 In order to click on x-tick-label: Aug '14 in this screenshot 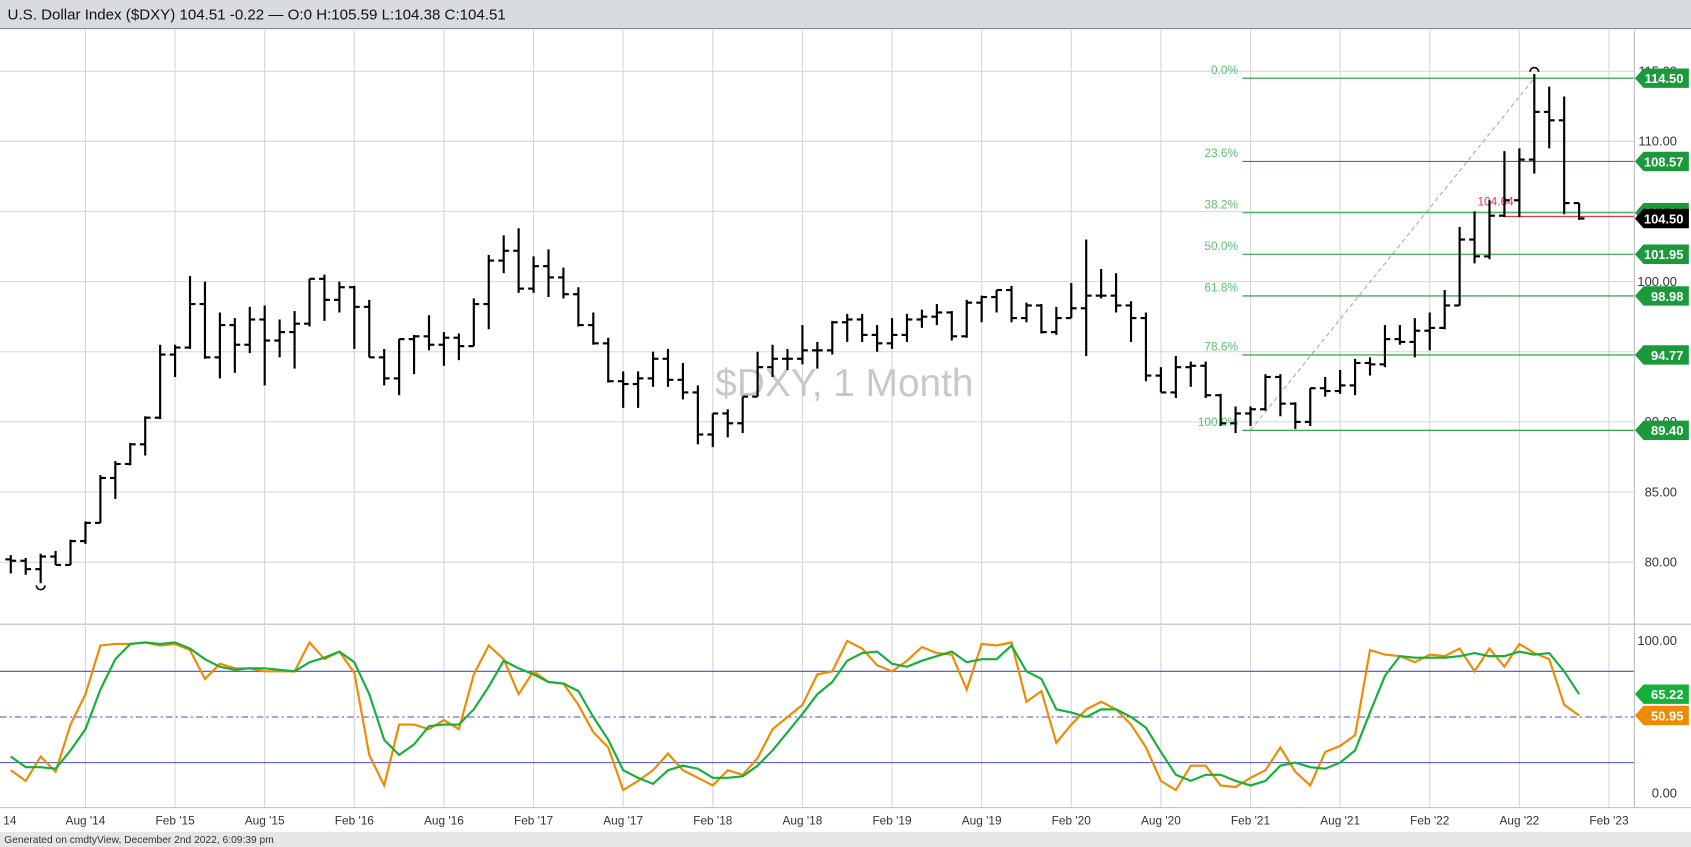, I will do `click(86, 820)`.